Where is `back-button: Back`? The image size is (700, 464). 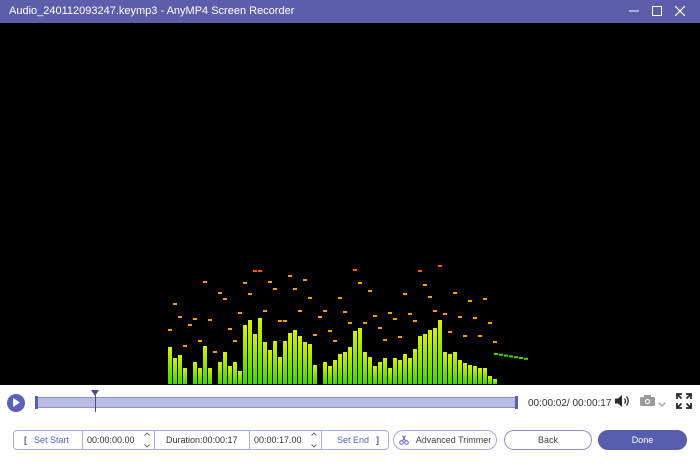
back-button: Back is located at coordinates (548, 440).